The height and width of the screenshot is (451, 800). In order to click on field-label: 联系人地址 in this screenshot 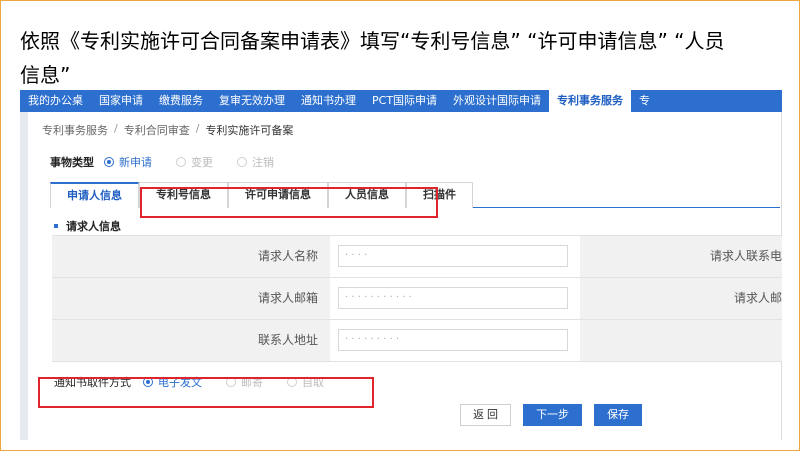, I will do `click(191, 340)`.